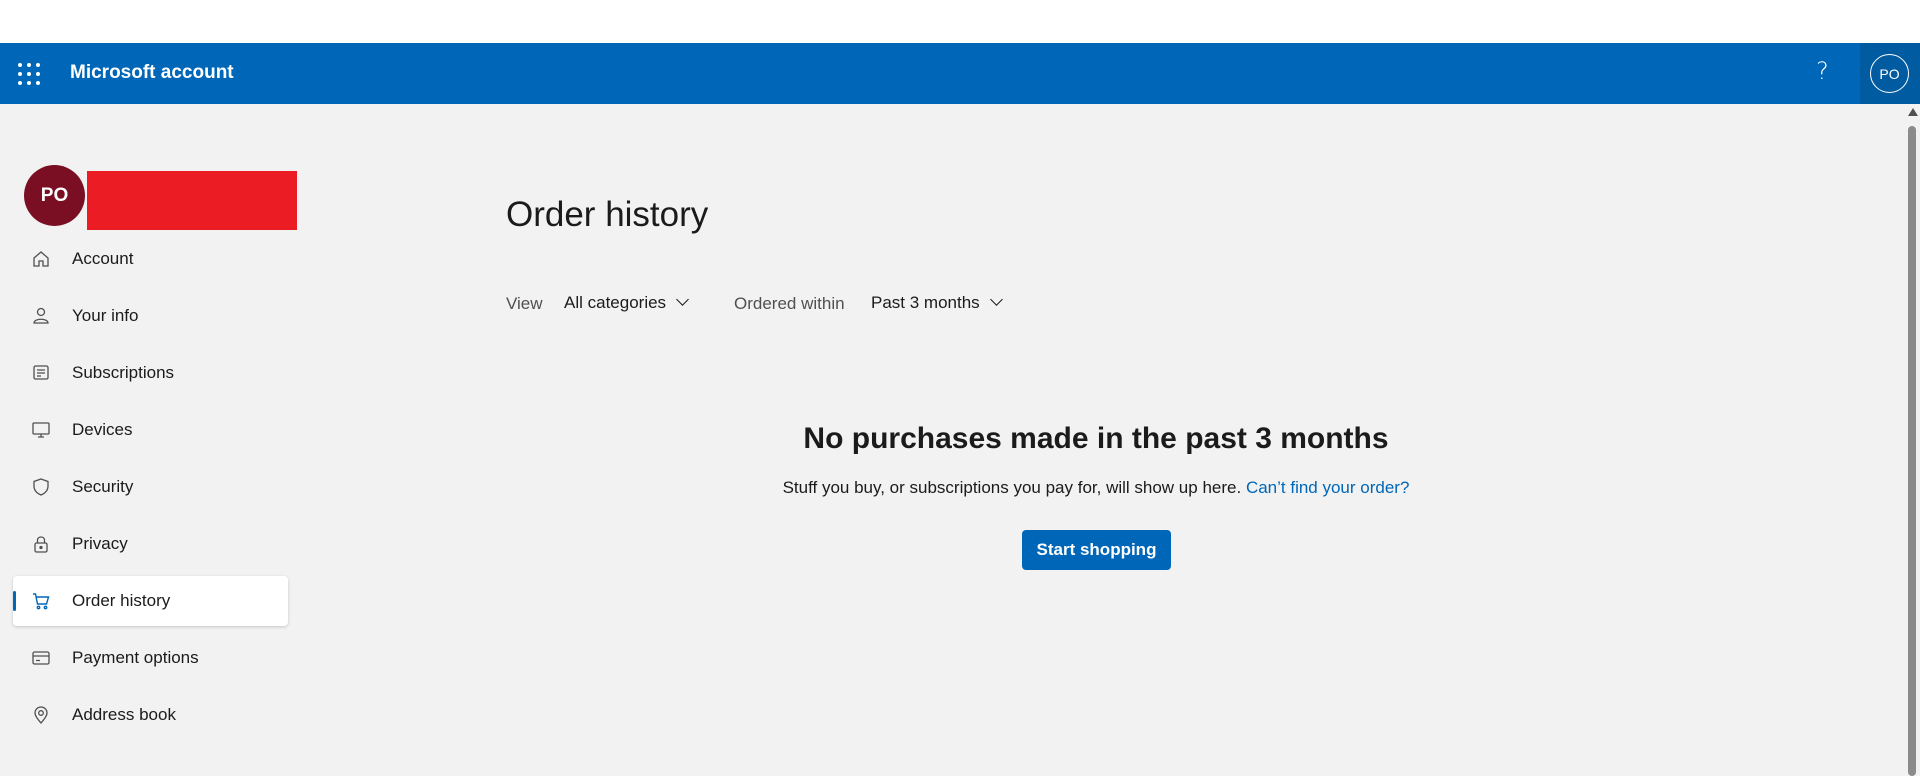  What do you see at coordinates (41, 316) in the screenshot?
I see `person-icon` at bounding box center [41, 316].